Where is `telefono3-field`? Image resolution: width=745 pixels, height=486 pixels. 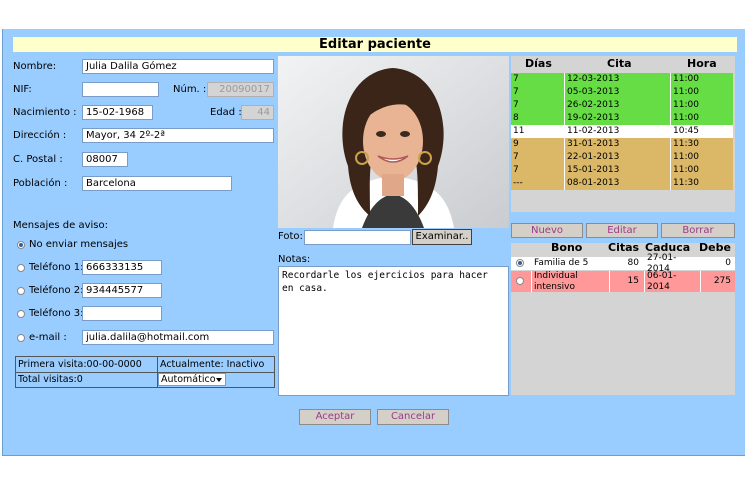
telefono3-field is located at coordinates (122, 313).